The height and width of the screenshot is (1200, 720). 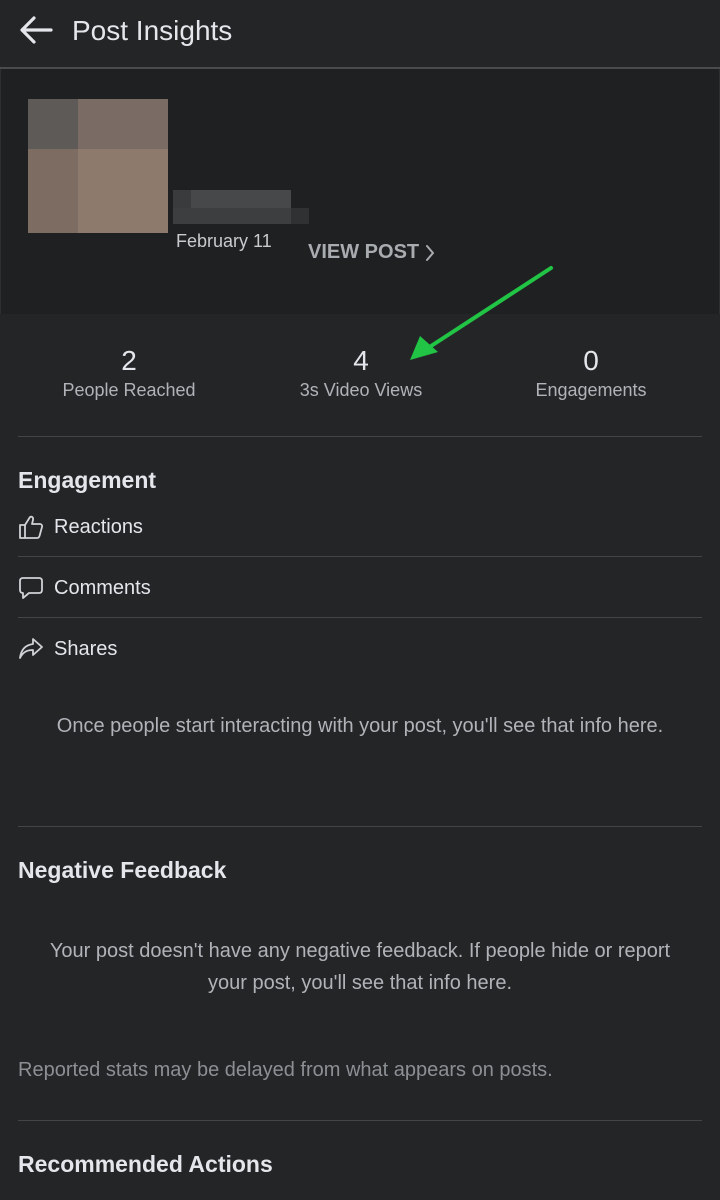 What do you see at coordinates (224, 241) in the screenshot?
I see `post-date: February 11` at bounding box center [224, 241].